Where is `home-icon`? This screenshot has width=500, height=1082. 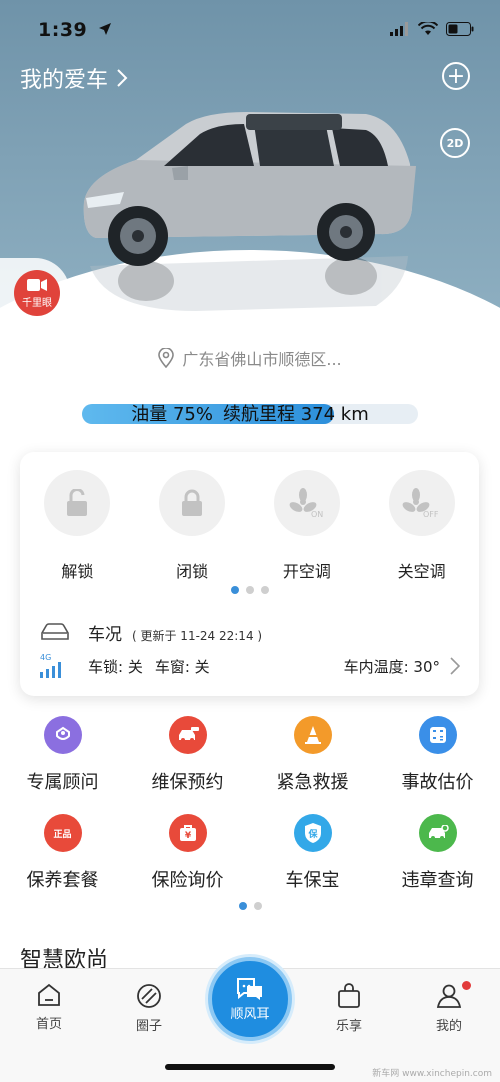
home-icon is located at coordinates (49, 994).